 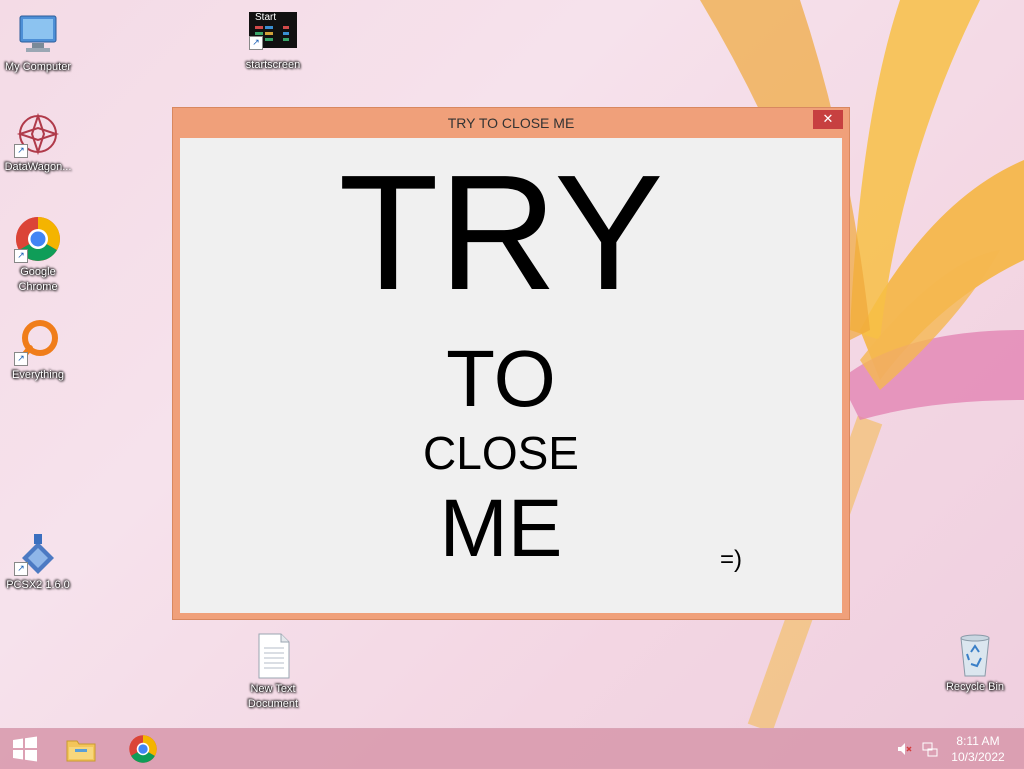 What do you see at coordinates (731, 559) in the screenshot?
I see `smiley-text: =)` at bounding box center [731, 559].